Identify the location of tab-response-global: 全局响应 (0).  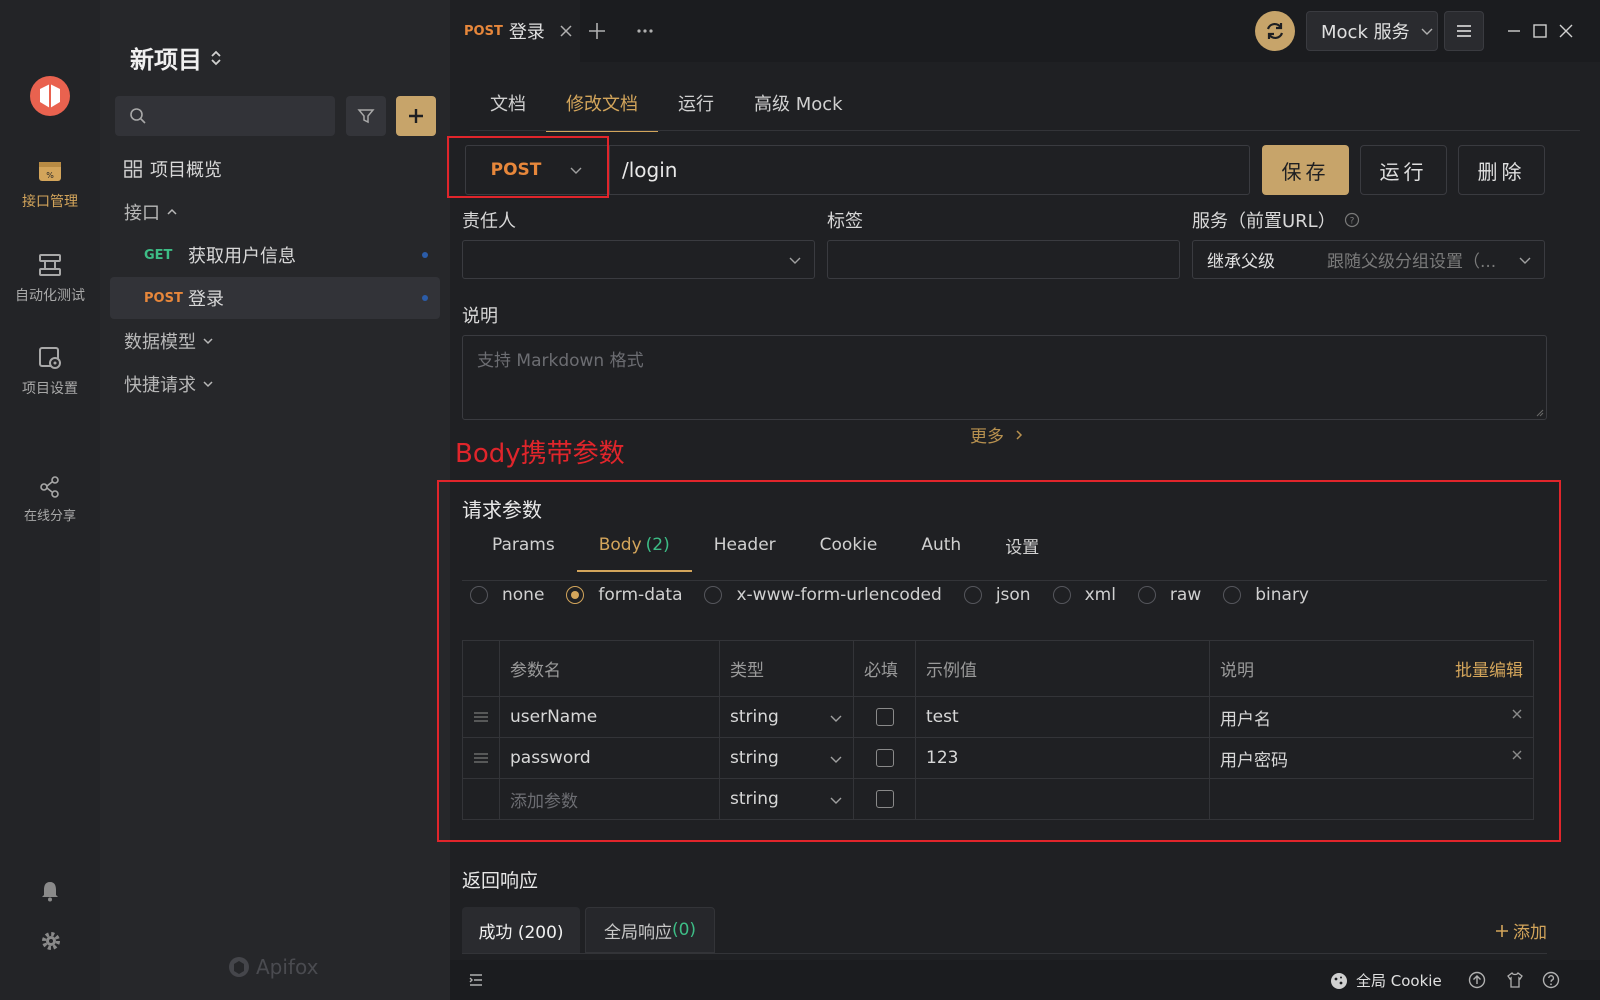
(650, 930).